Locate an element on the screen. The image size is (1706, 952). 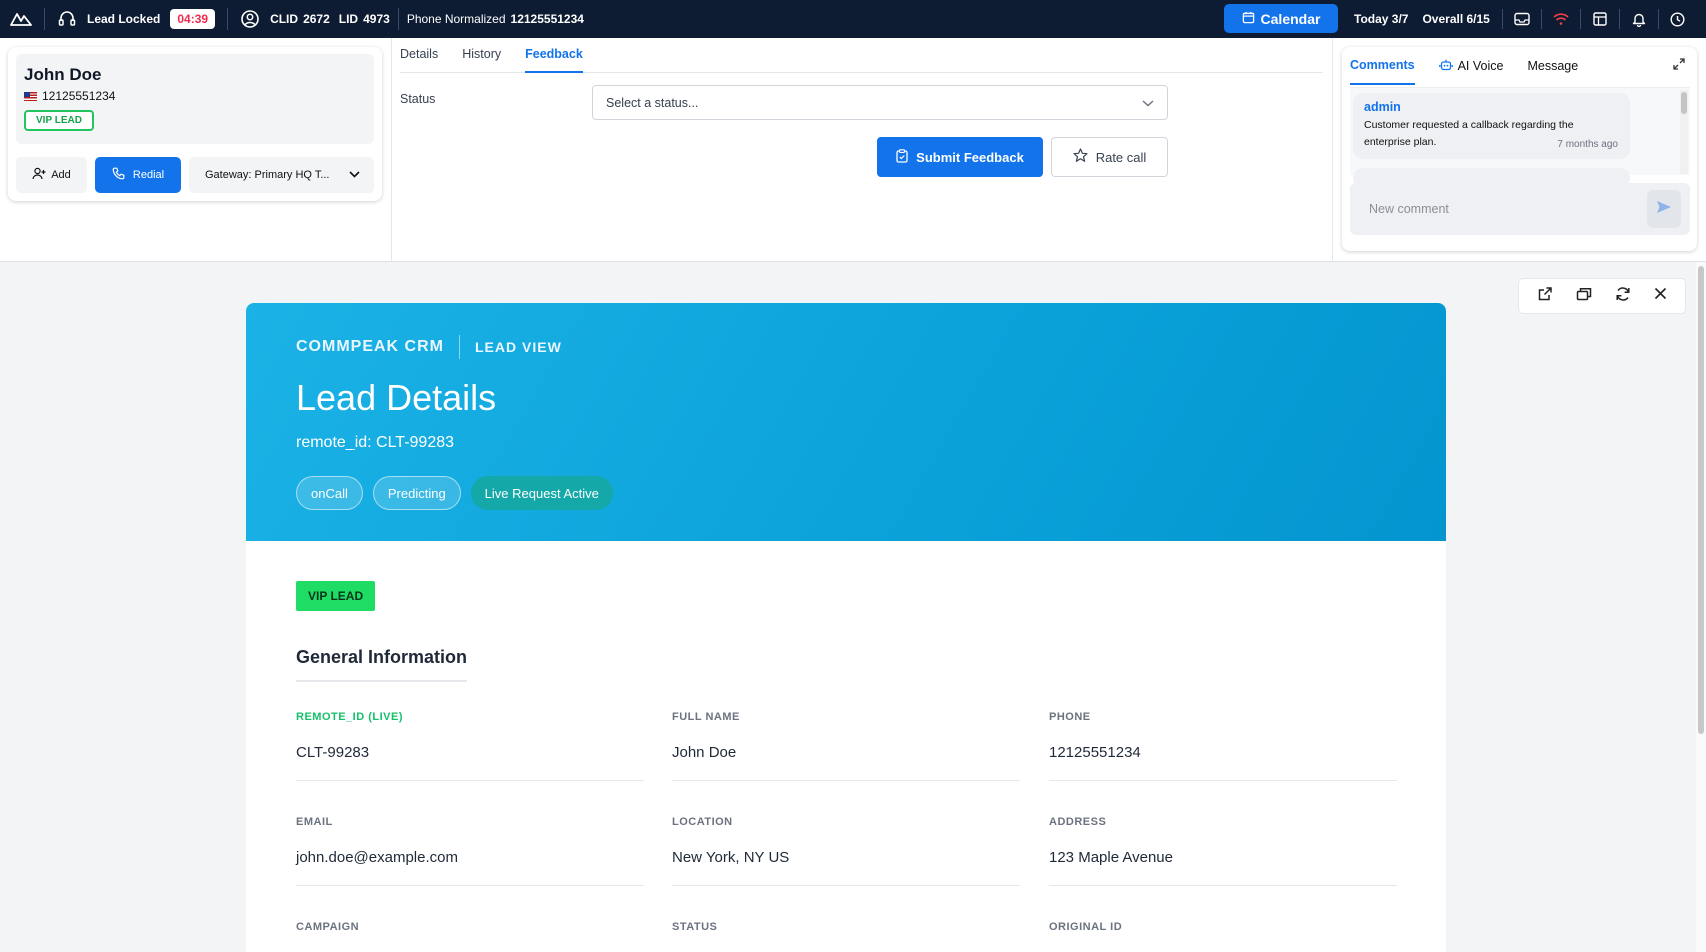
headset-icon is located at coordinates (67, 19).